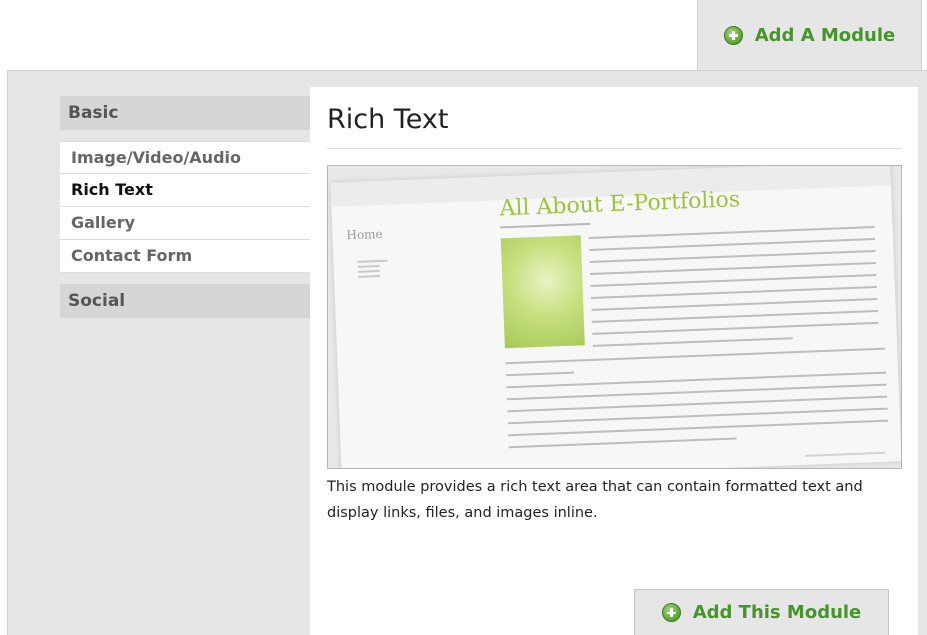 The width and height of the screenshot is (927, 635). I want to click on add-a-module-label: Add A Module, so click(825, 35).